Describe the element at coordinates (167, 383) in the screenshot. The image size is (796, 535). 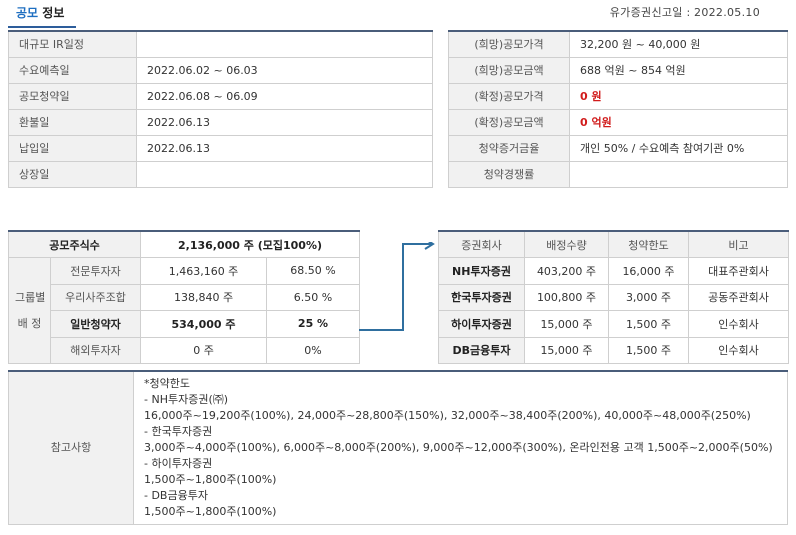
I see `reference-line: *청약한도` at that location.